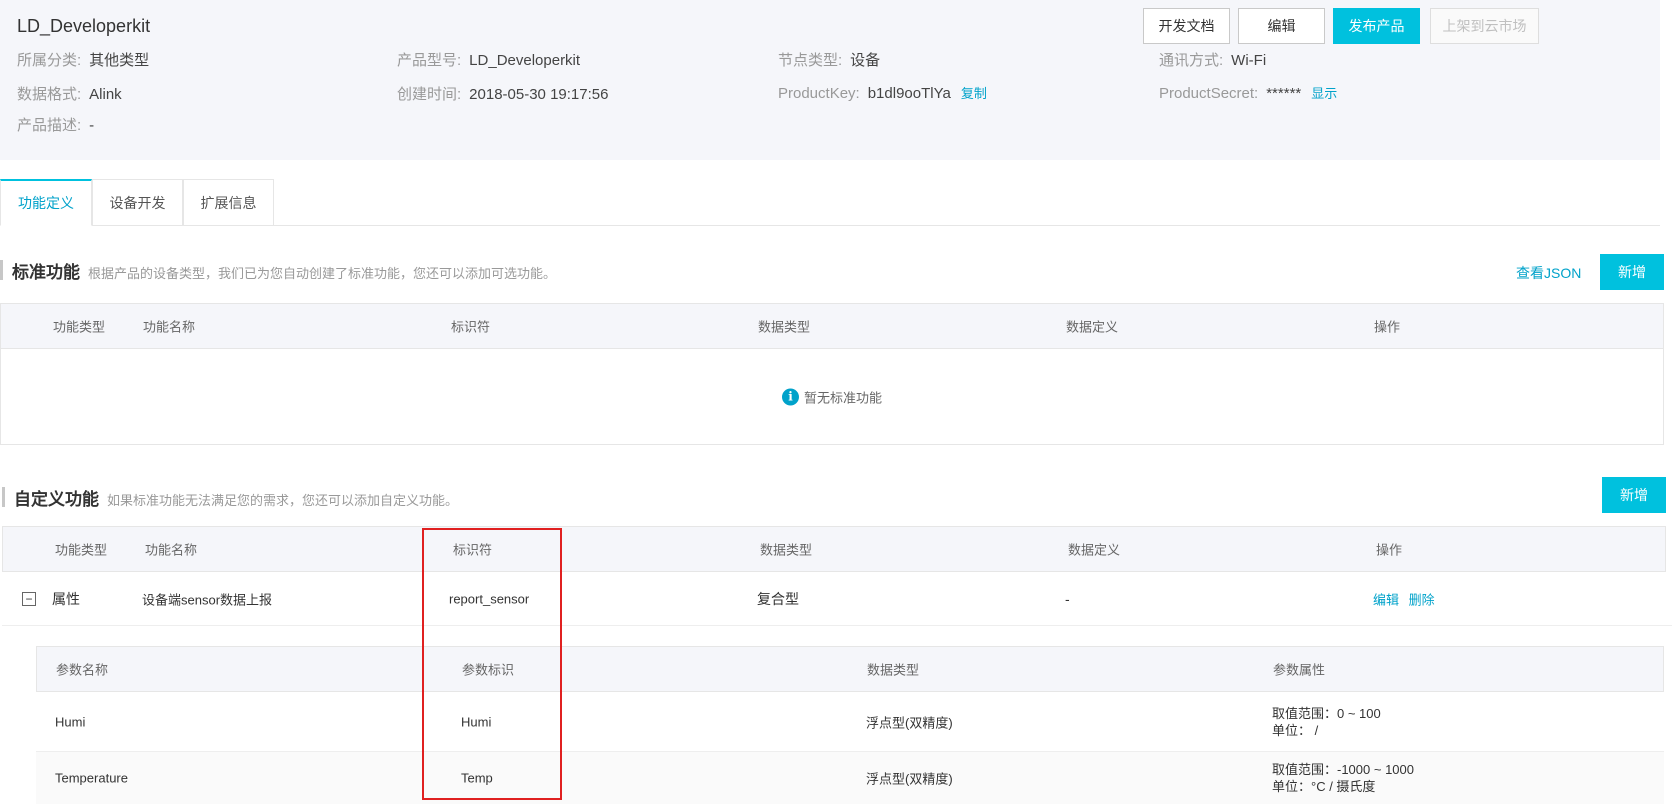 The image size is (1672, 804). Describe the element at coordinates (974, 93) in the screenshot. I see `copy-key-link: 复制` at that location.